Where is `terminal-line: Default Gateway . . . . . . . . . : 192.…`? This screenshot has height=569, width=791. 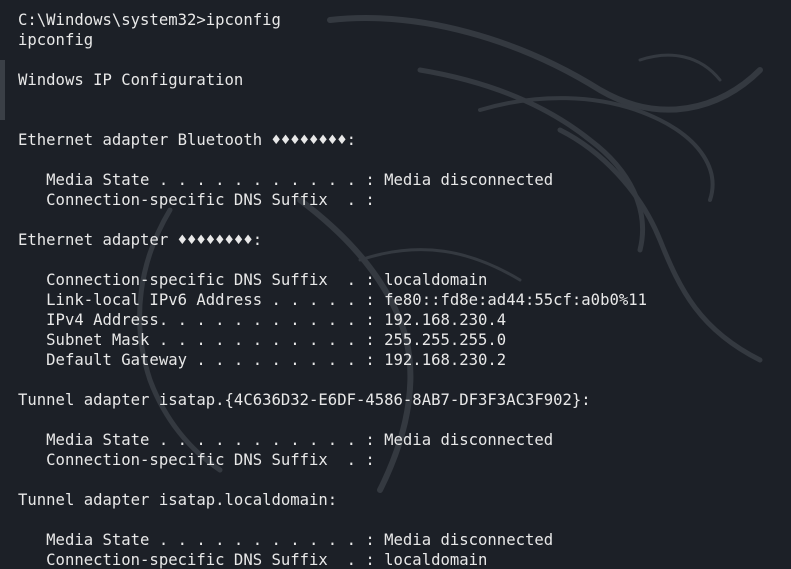 terminal-line: Default Gateway . . . . . . . . . : 192.… is located at coordinates (262, 360).